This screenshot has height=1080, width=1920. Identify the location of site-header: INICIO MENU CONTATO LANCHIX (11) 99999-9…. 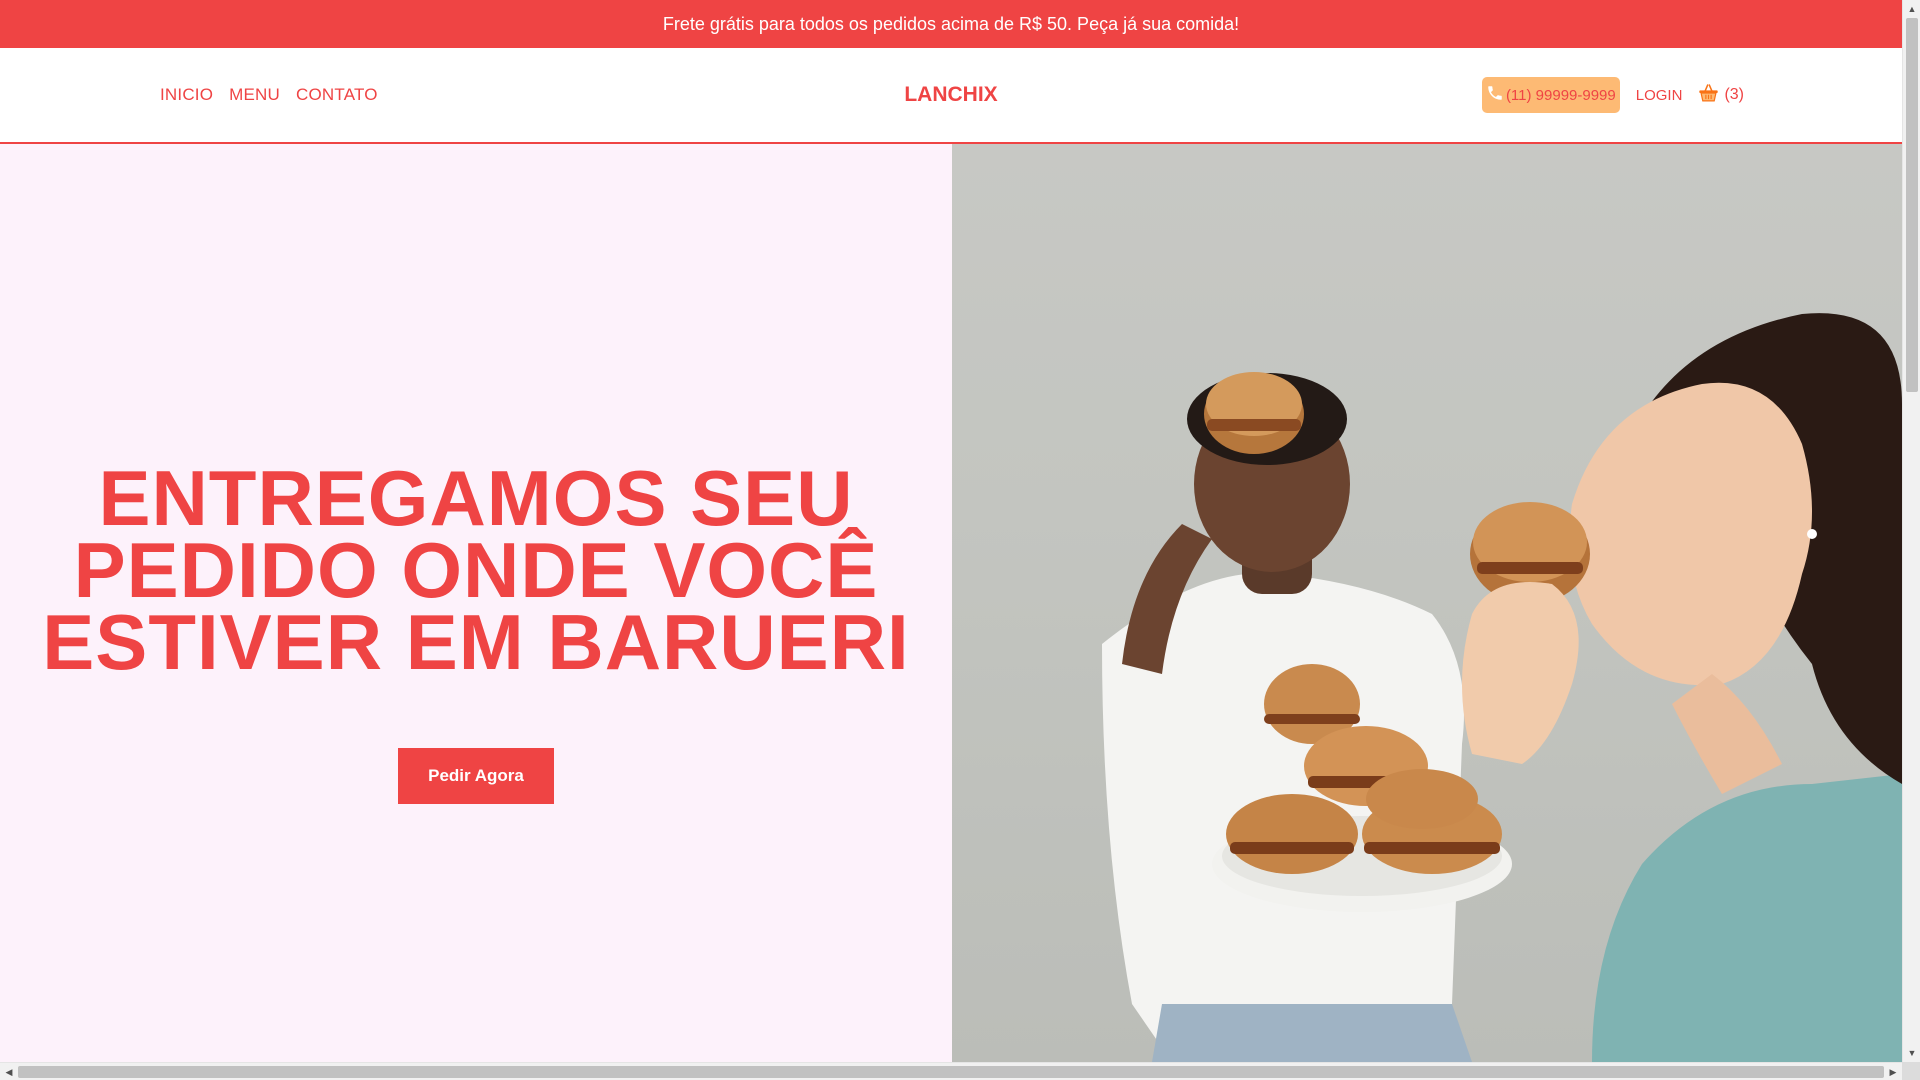
(951, 96).